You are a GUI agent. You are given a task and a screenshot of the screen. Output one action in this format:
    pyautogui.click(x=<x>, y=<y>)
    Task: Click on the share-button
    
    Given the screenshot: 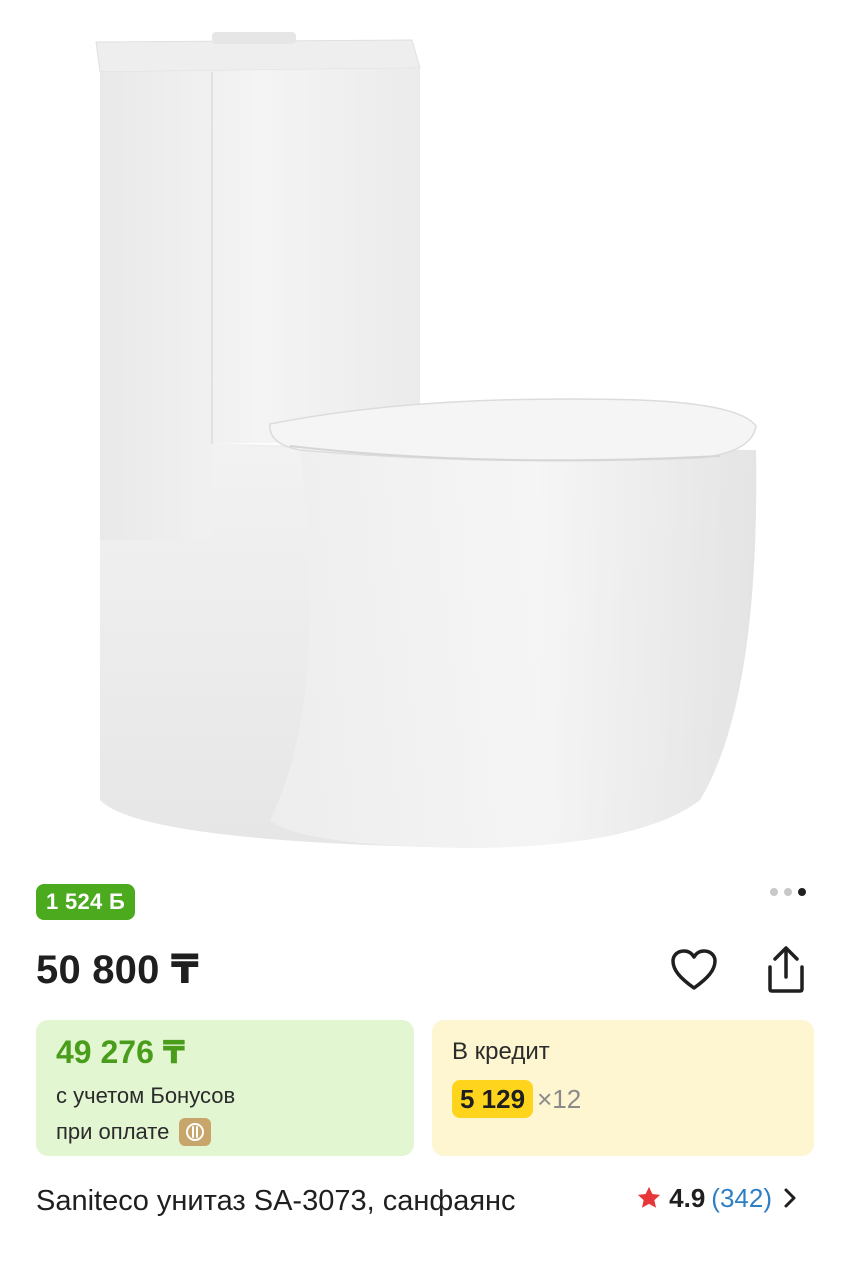 What is the action you would take?
    pyautogui.click(x=786, y=970)
    